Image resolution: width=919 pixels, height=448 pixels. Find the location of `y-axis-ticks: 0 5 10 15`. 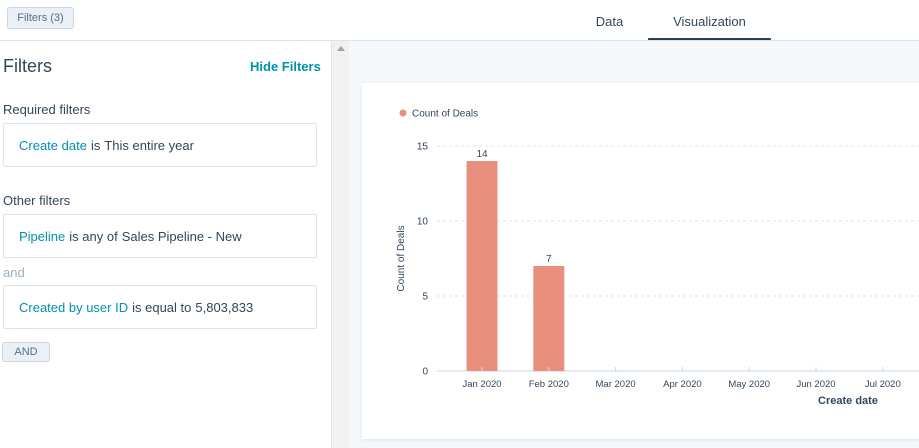

y-axis-ticks: 0 5 10 15 is located at coordinates (423, 260).